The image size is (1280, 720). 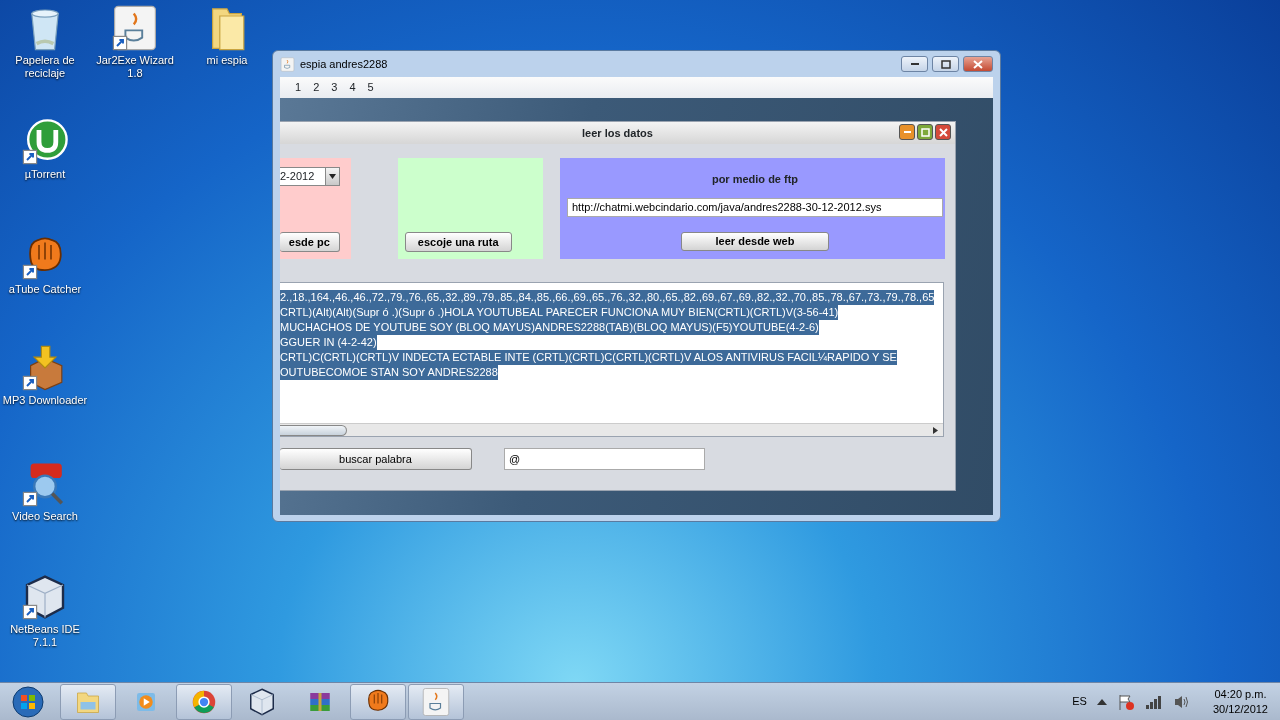 What do you see at coordinates (376, 459) in the screenshot?
I see `search-word-button: buscar palabra` at bounding box center [376, 459].